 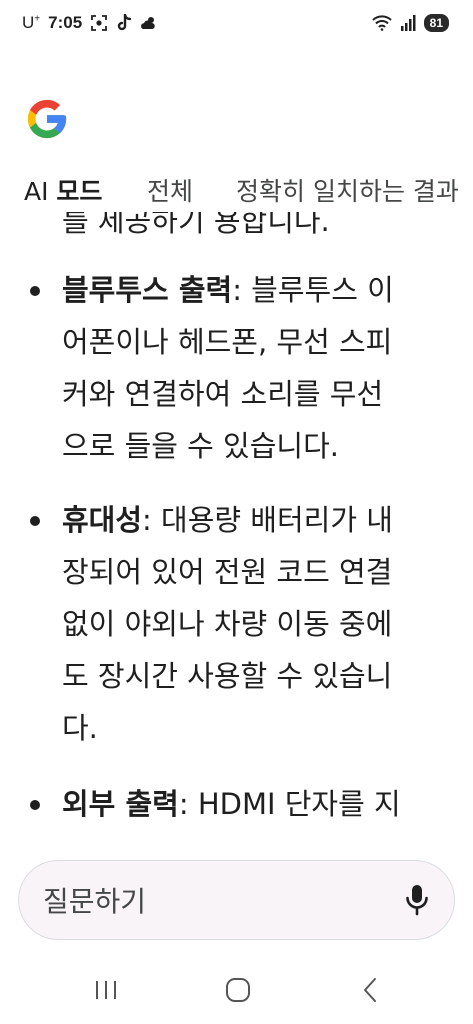 What do you see at coordinates (31, 22) in the screenshot?
I see `carrier-label: U+` at bounding box center [31, 22].